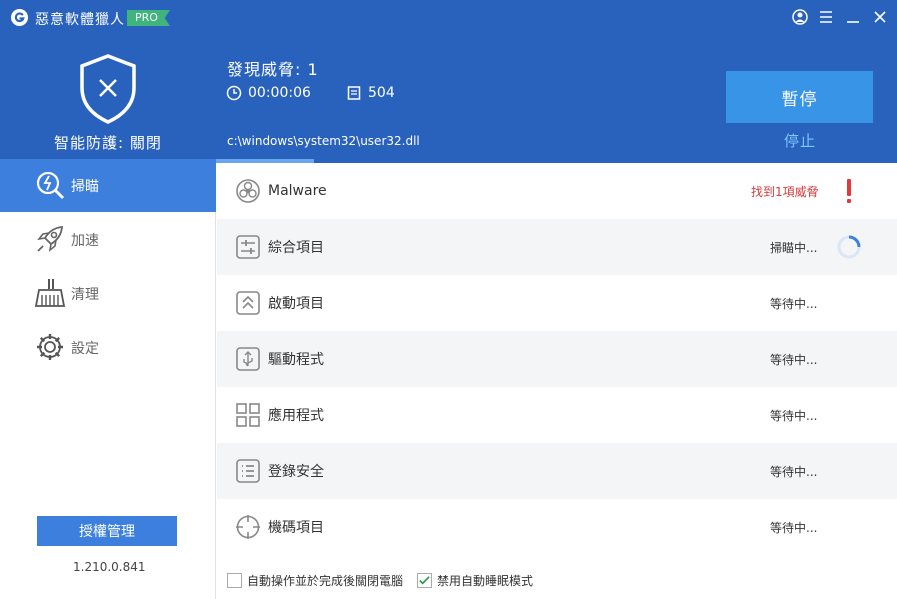 This screenshot has height=599, width=897. Describe the element at coordinates (50, 347) in the screenshot. I see `gear-icon` at that location.